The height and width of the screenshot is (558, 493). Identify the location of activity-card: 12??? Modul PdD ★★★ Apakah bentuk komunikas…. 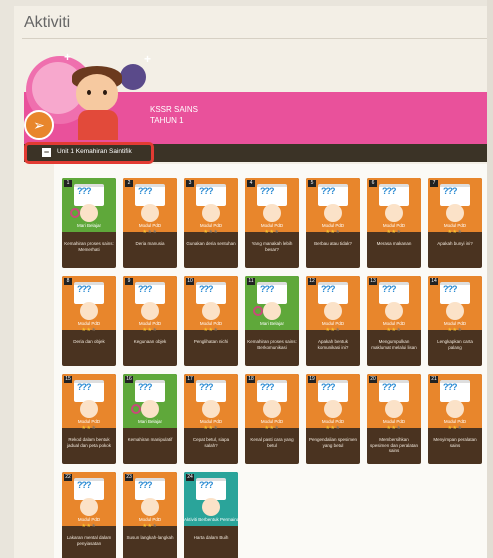
(333, 321).